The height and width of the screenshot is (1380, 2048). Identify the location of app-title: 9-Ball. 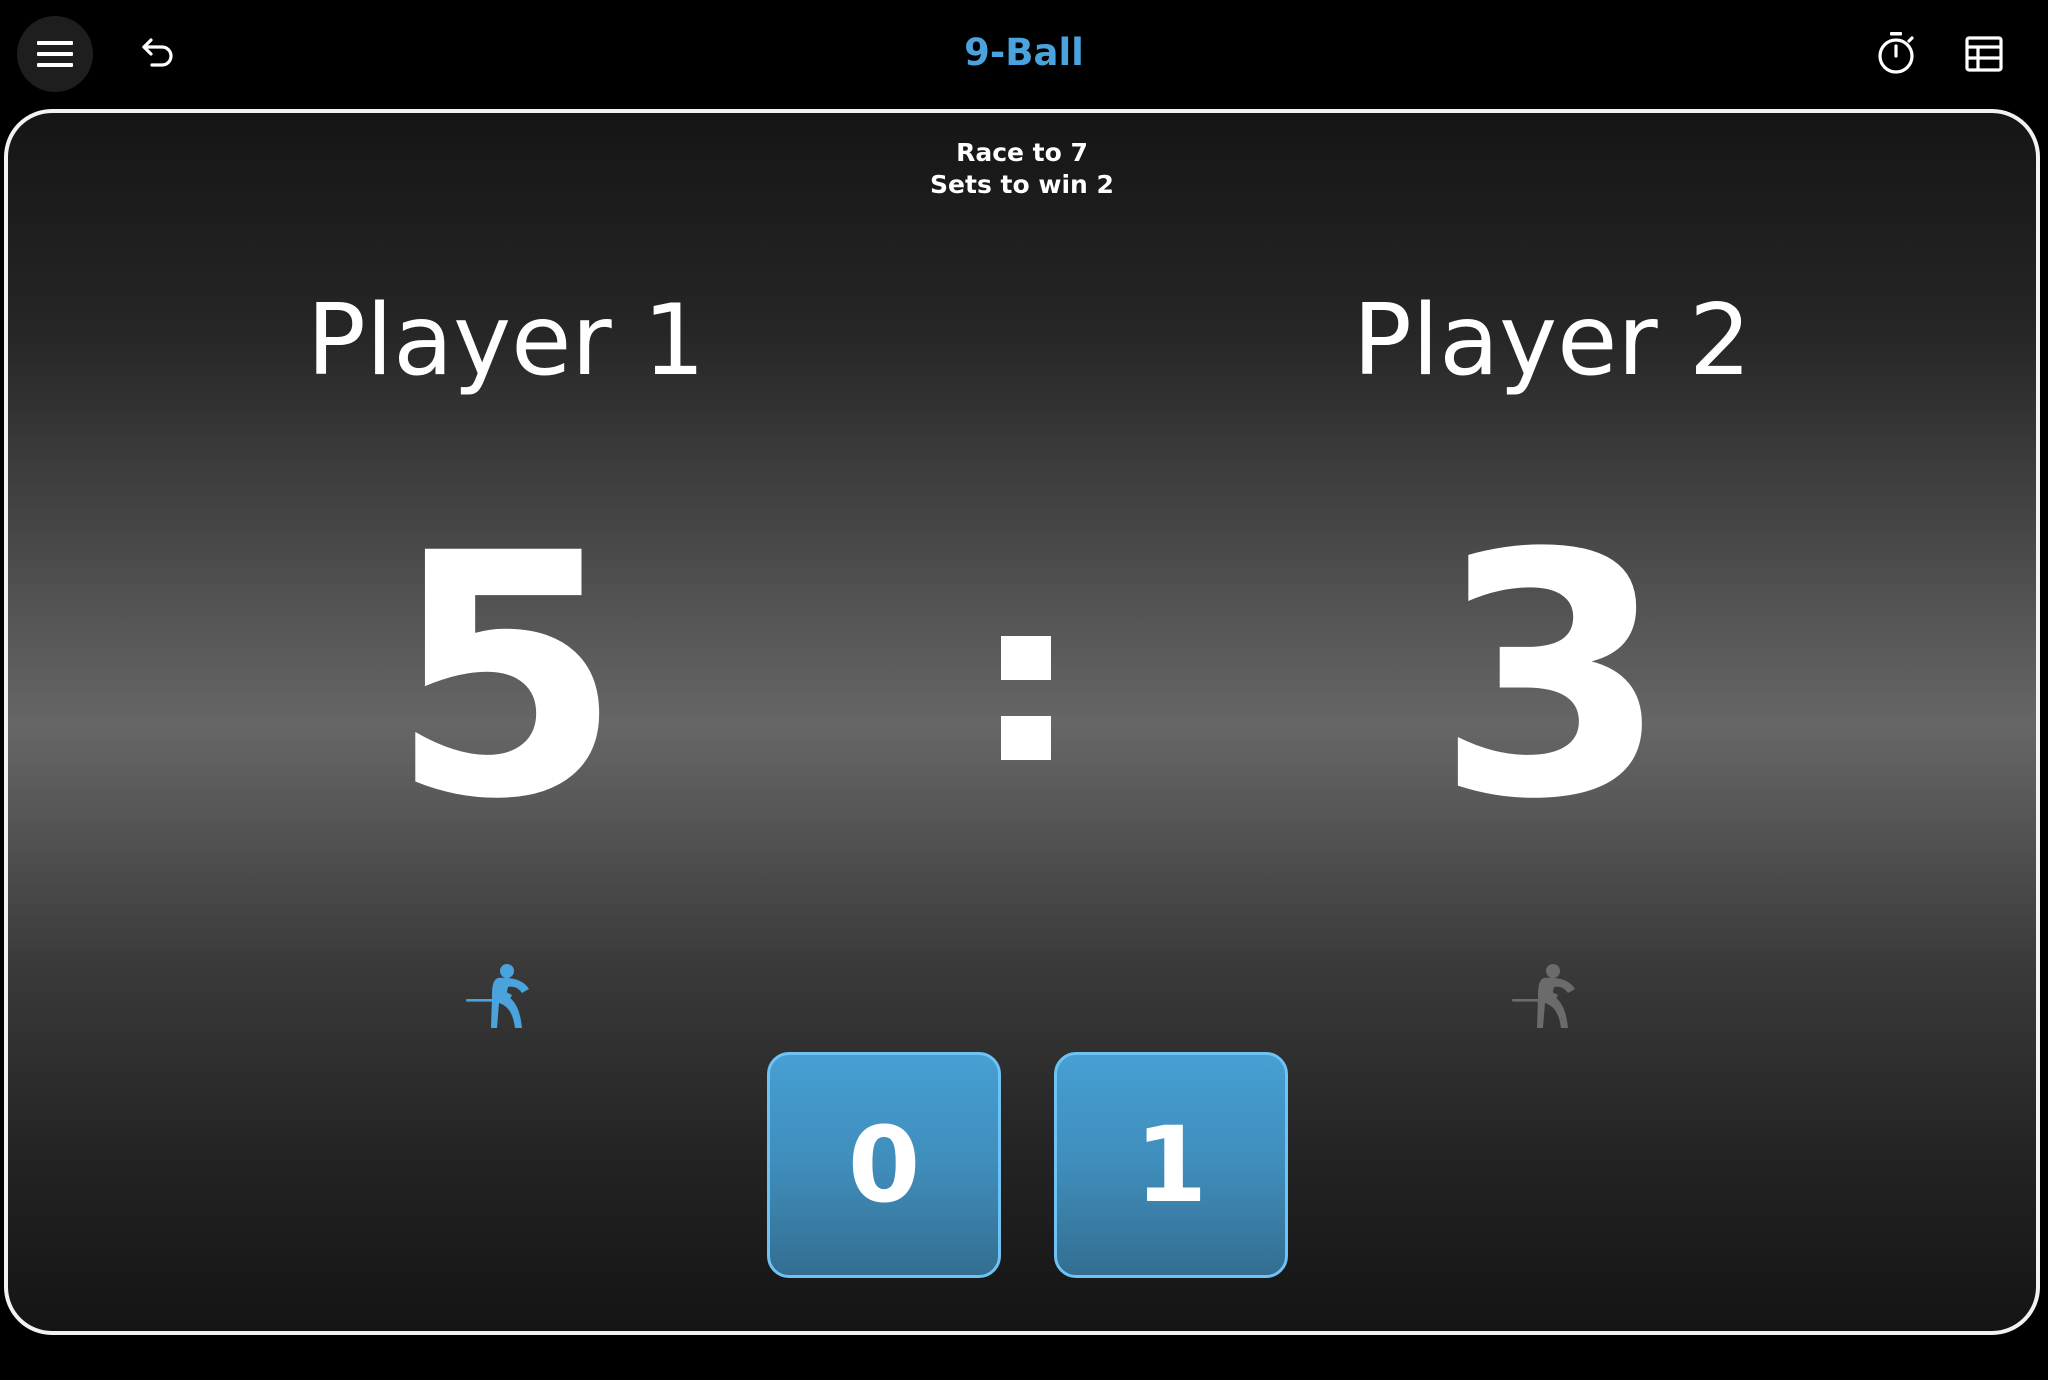
(1024, 52).